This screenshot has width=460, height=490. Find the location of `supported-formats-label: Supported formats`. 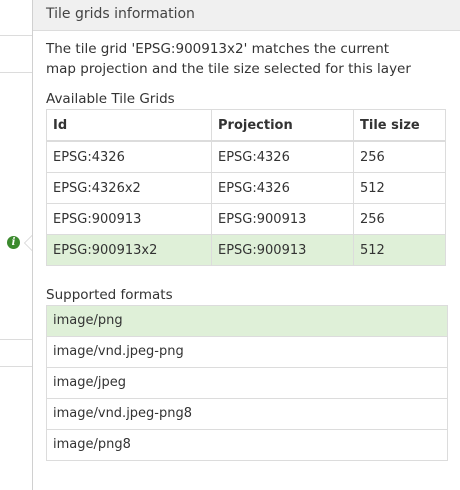

supported-formats-label: Supported formats is located at coordinates (109, 295).